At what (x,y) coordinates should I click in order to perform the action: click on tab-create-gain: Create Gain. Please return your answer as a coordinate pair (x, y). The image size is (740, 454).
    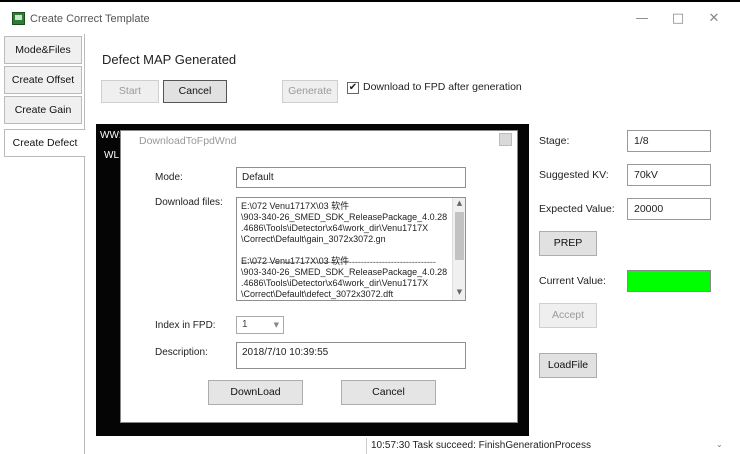
    Looking at the image, I should click on (43, 110).